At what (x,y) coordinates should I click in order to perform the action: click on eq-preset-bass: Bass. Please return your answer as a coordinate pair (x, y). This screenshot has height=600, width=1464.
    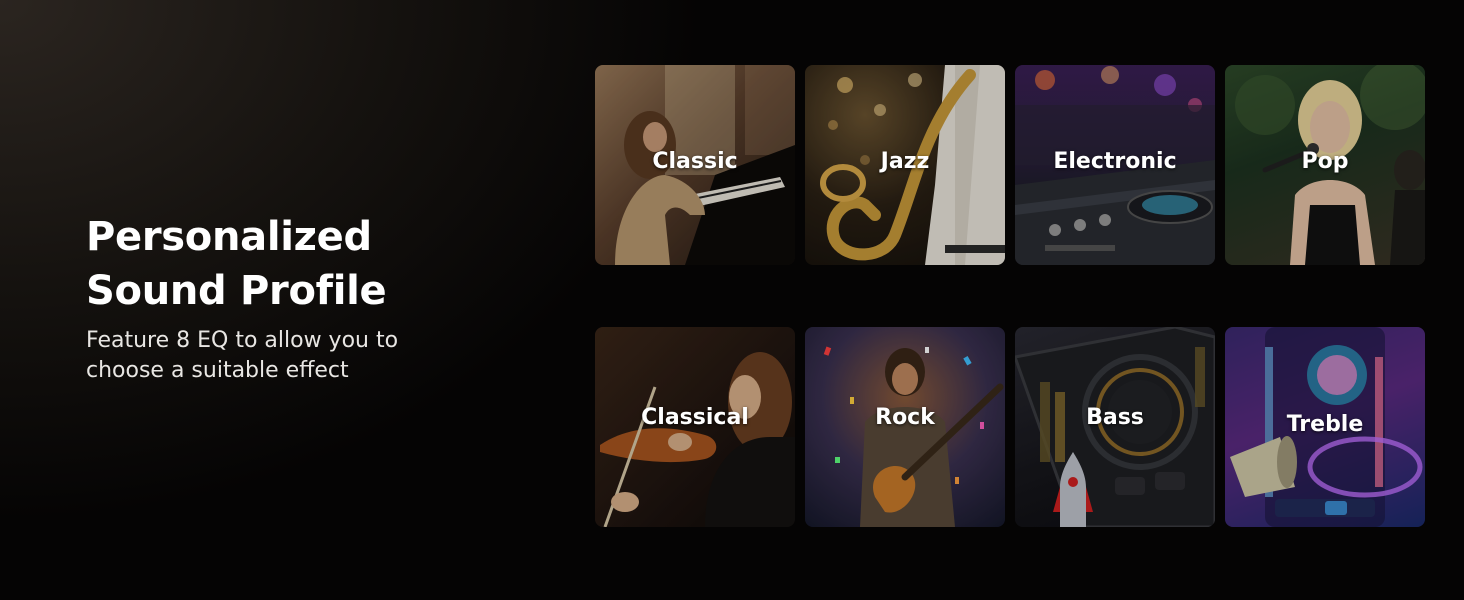
    Looking at the image, I should click on (1115, 427).